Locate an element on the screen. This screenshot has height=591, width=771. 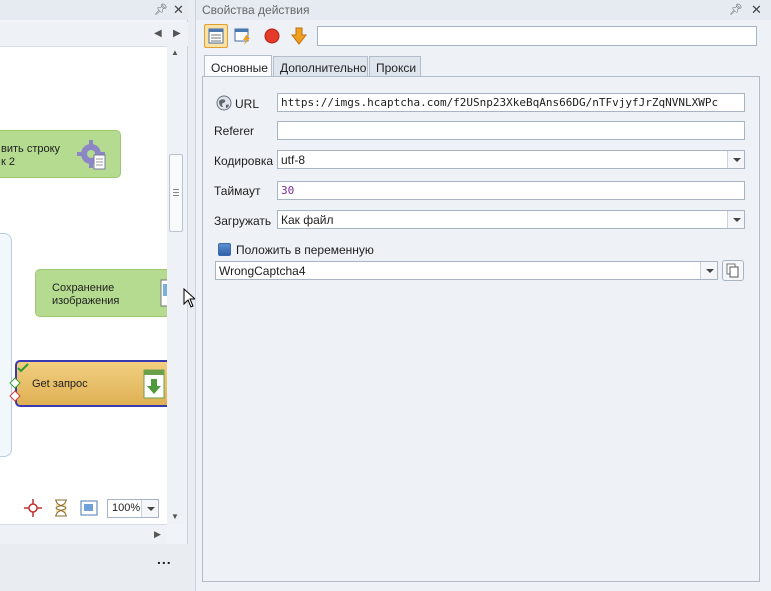
tab-label: Дополнительно is located at coordinates (323, 68).